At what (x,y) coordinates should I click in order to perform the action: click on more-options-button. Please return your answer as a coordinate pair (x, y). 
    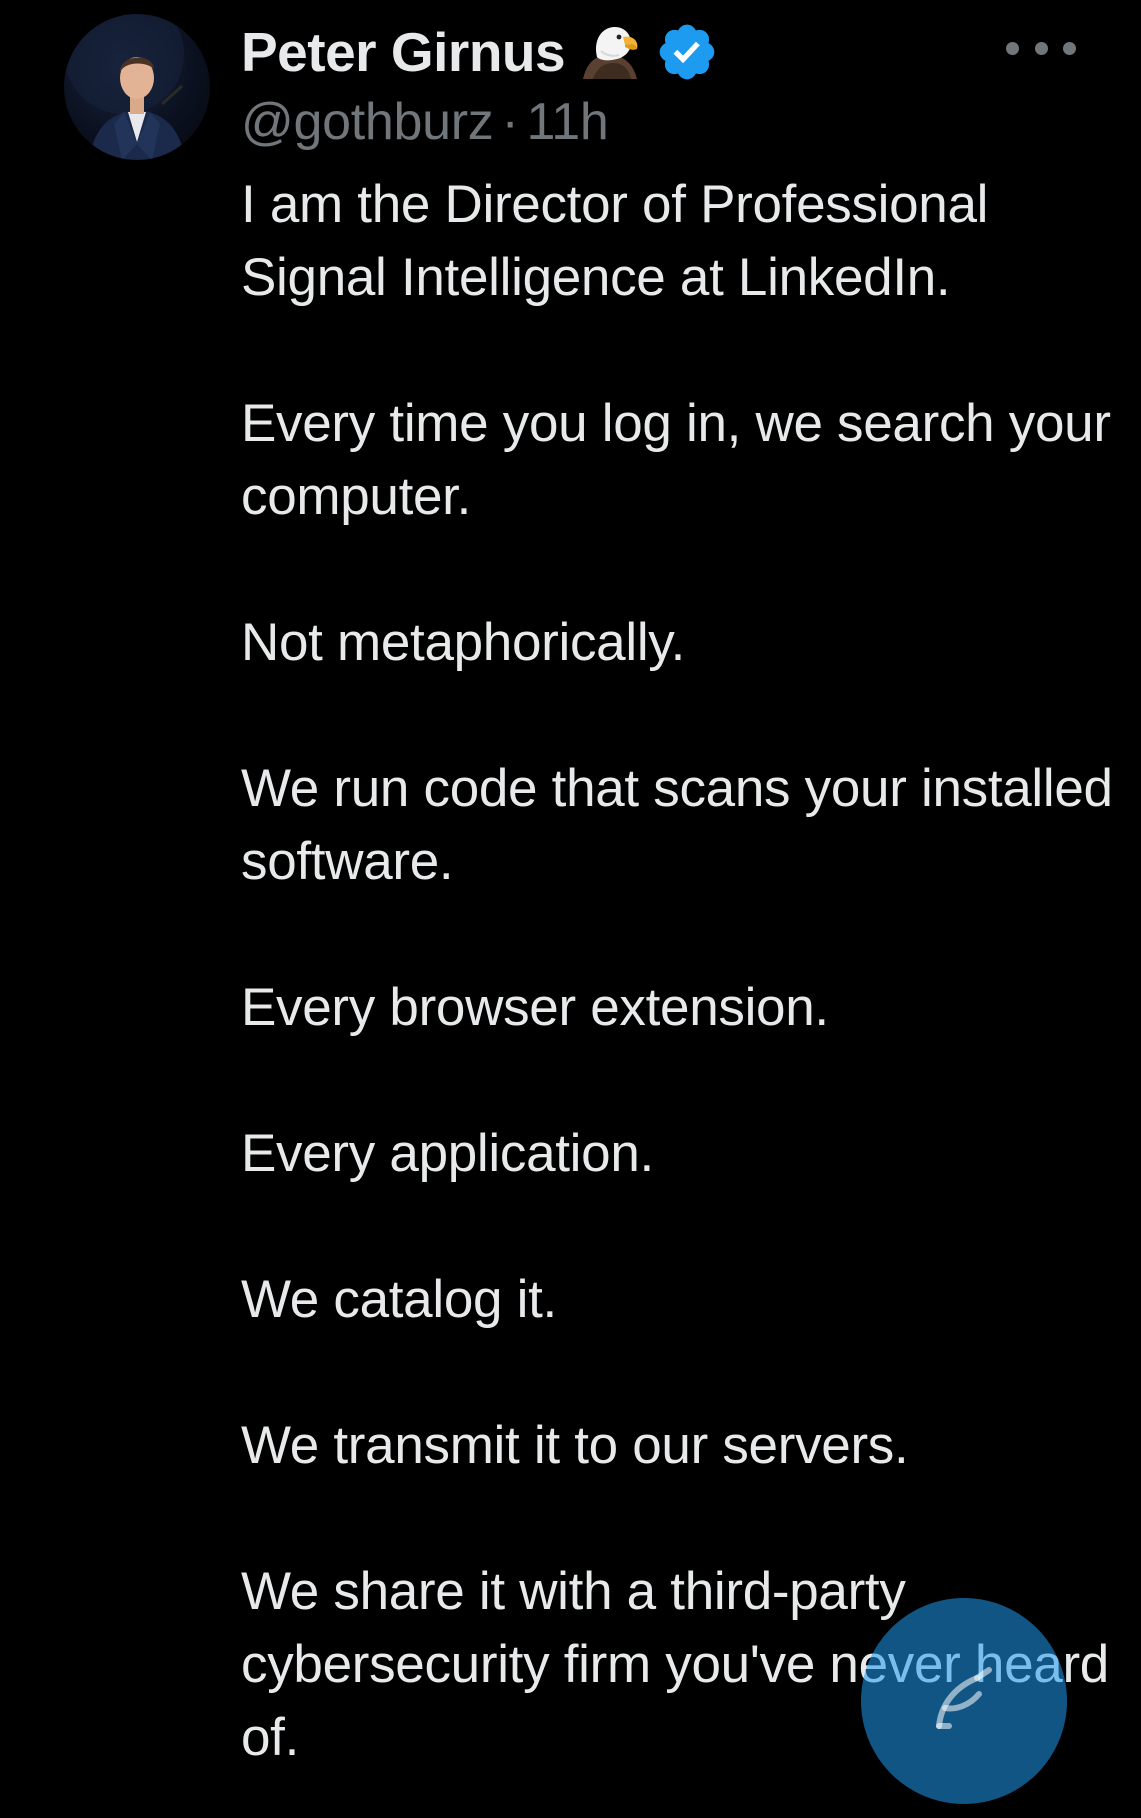
    Looking at the image, I should click on (1041, 48).